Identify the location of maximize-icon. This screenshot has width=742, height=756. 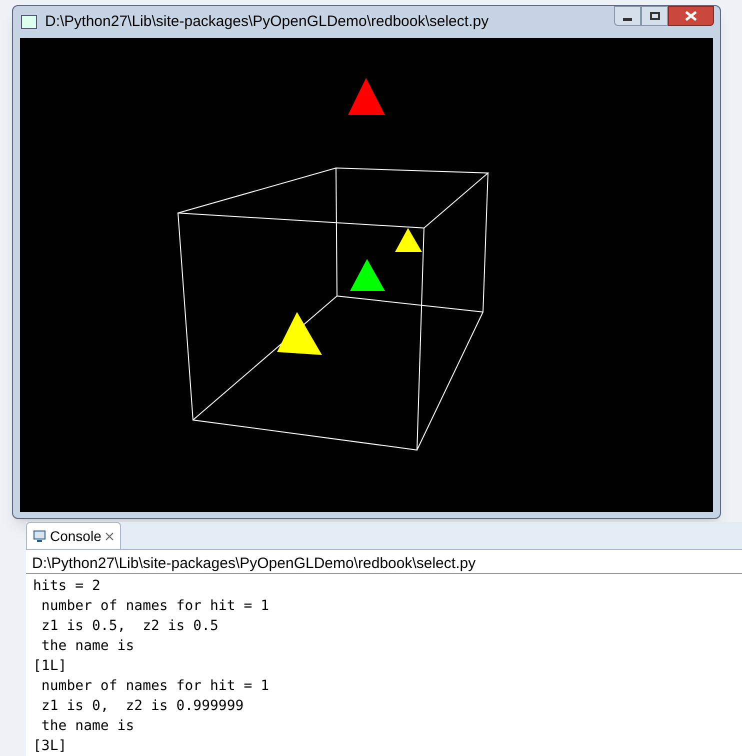
(655, 16).